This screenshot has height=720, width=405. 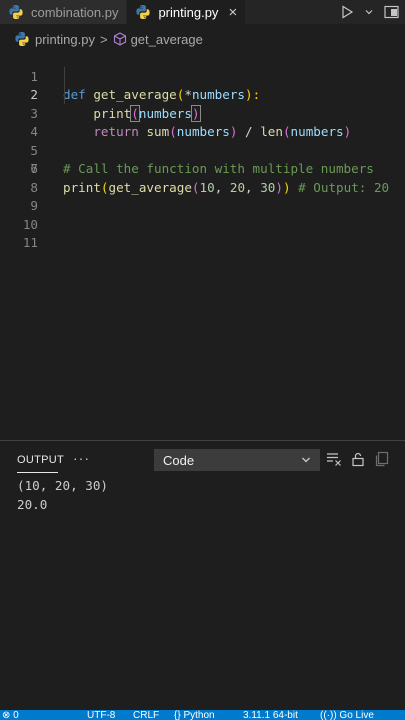 I want to click on code-line: 4, so click(x=202, y=122).